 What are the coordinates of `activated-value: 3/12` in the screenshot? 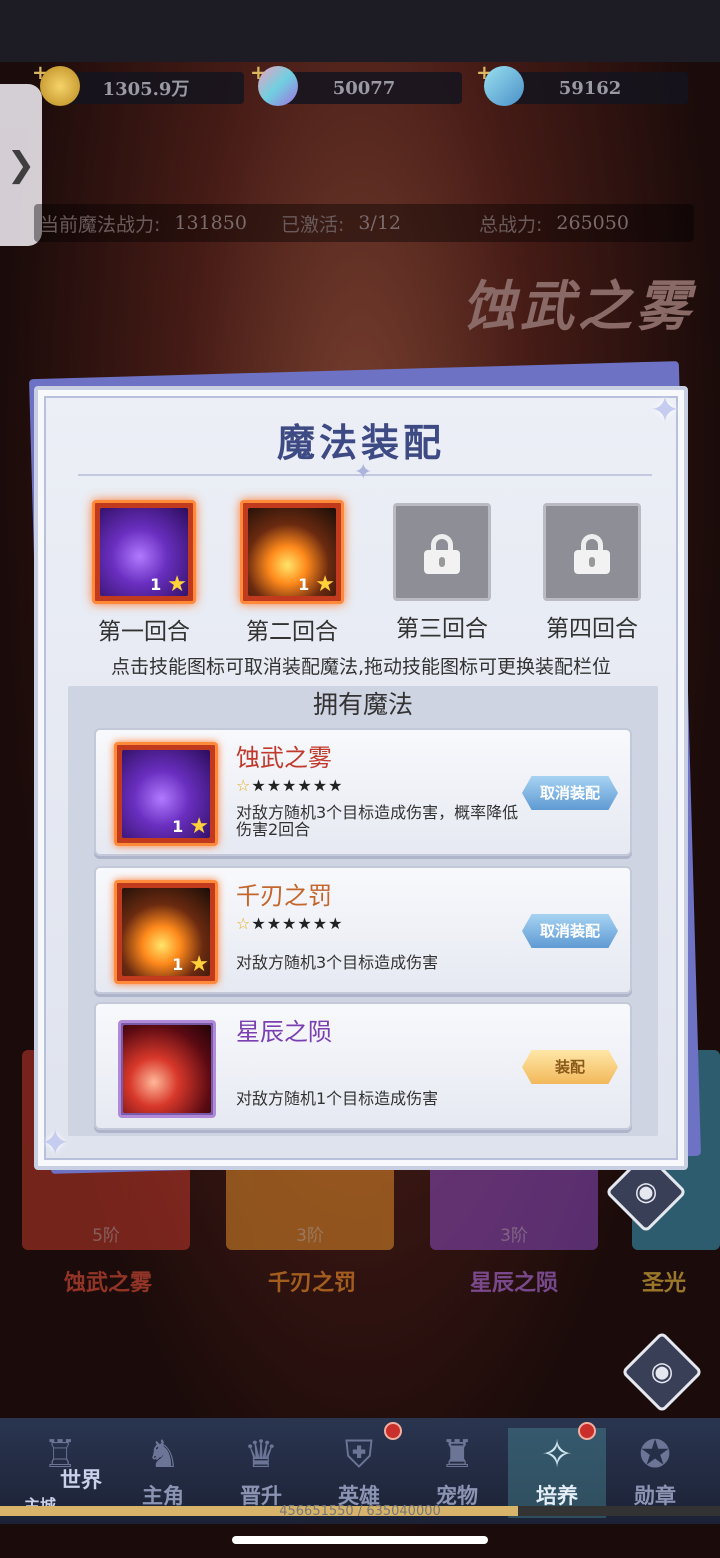 It's located at (380, 223).